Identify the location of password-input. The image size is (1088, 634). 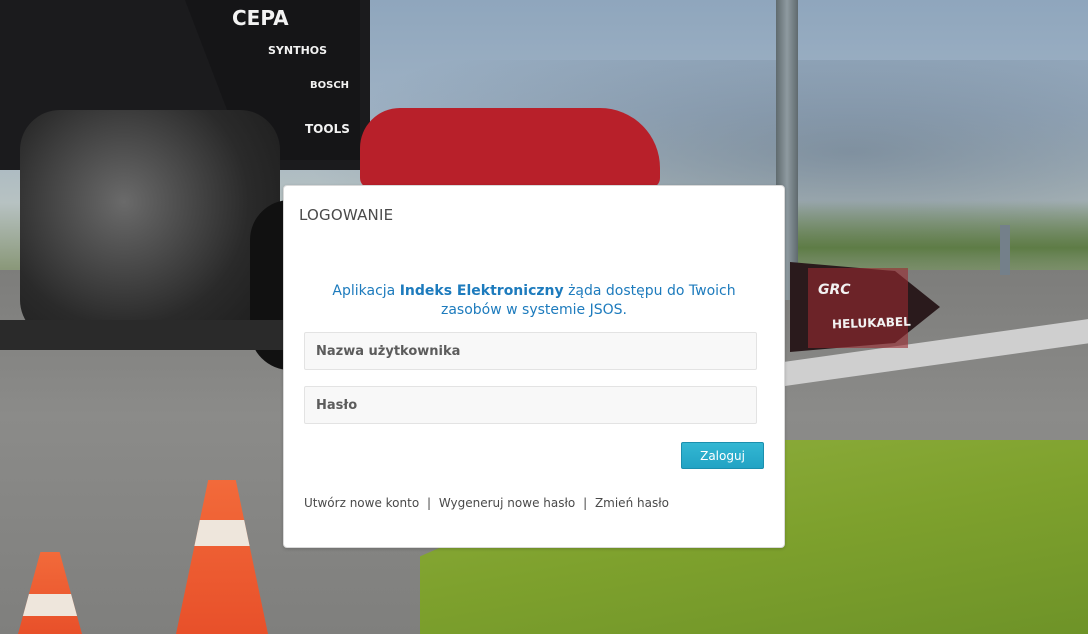
(530, 405).